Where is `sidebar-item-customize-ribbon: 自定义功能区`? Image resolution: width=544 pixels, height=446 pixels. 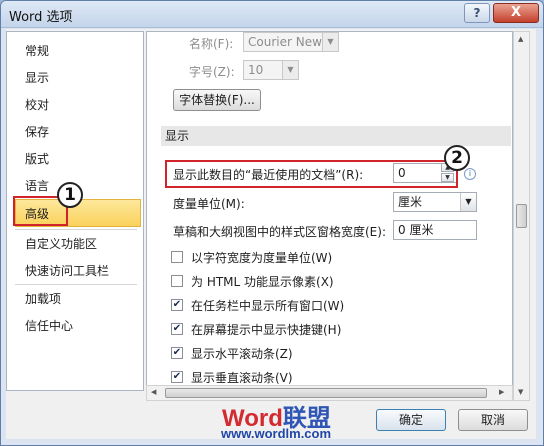 sidebar-item-customize-ribbon: 自定义功能区 is located at coordinates (61, 243).